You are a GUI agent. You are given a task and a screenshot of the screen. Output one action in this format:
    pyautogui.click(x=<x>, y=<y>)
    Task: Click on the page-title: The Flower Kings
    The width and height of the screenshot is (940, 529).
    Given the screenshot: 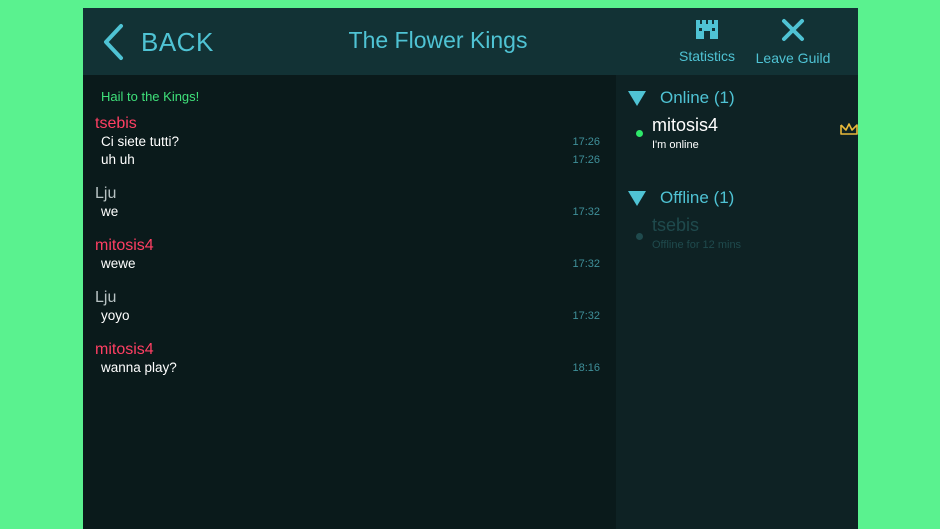 What is the action you would take?
    pyautogui.click(x=438, y=40)
    